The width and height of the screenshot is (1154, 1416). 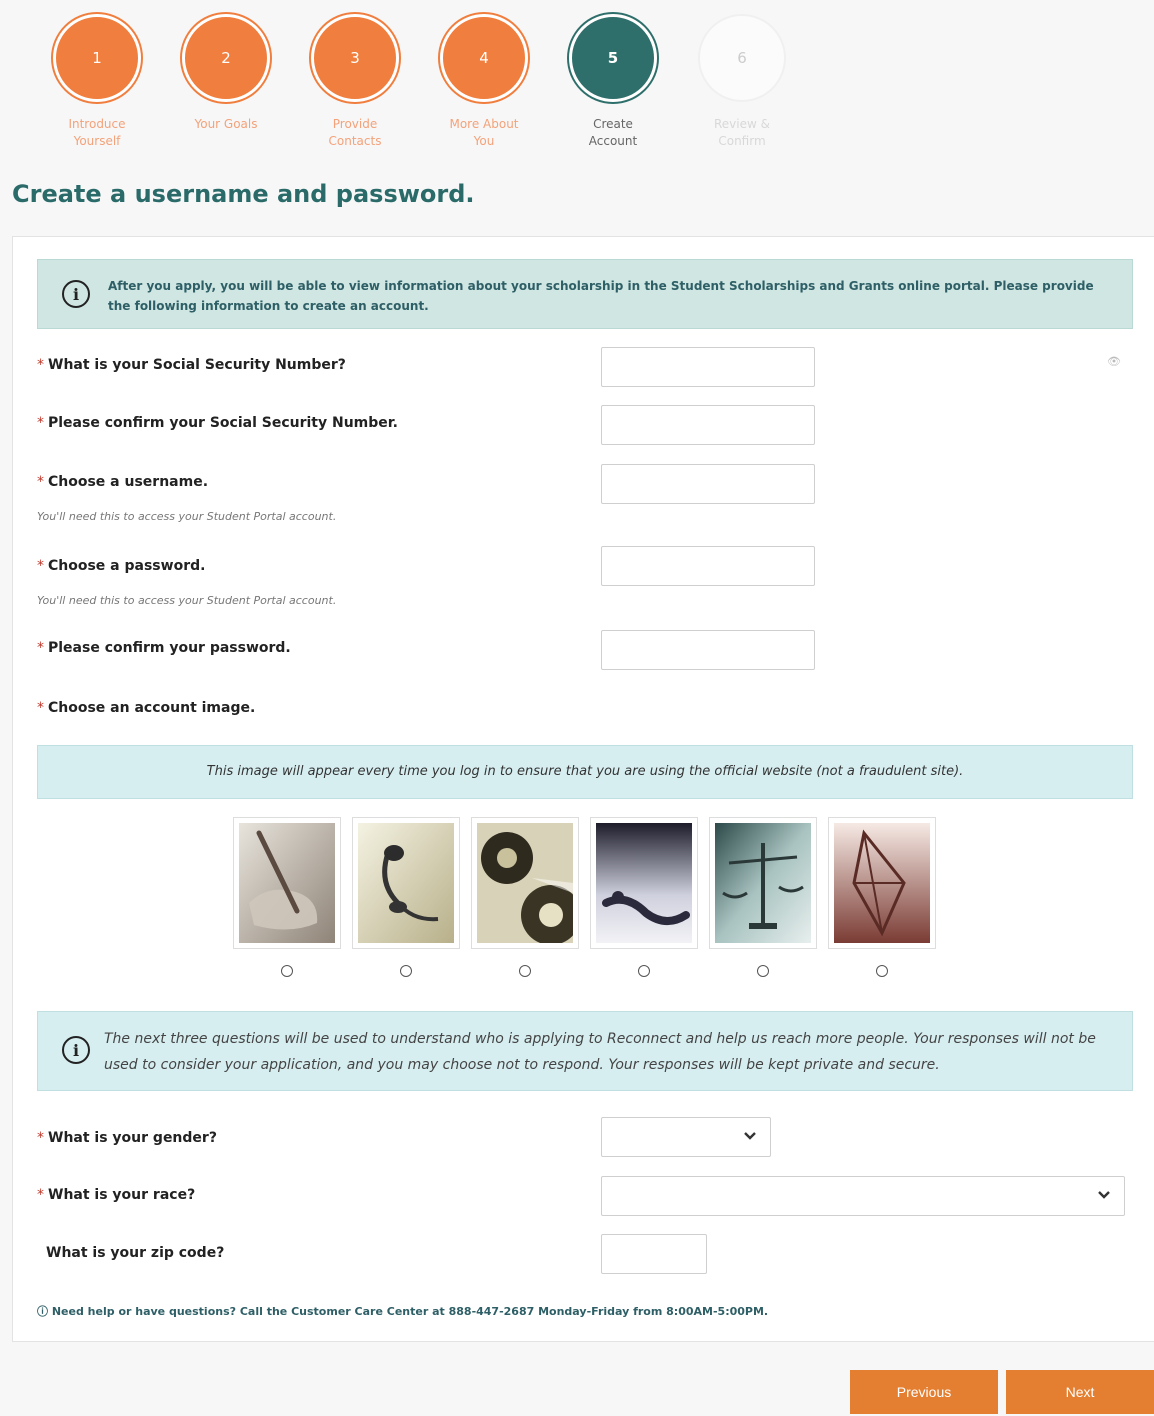 I want to click on step-5: 5 Create Account, so click(x=613, y=82).